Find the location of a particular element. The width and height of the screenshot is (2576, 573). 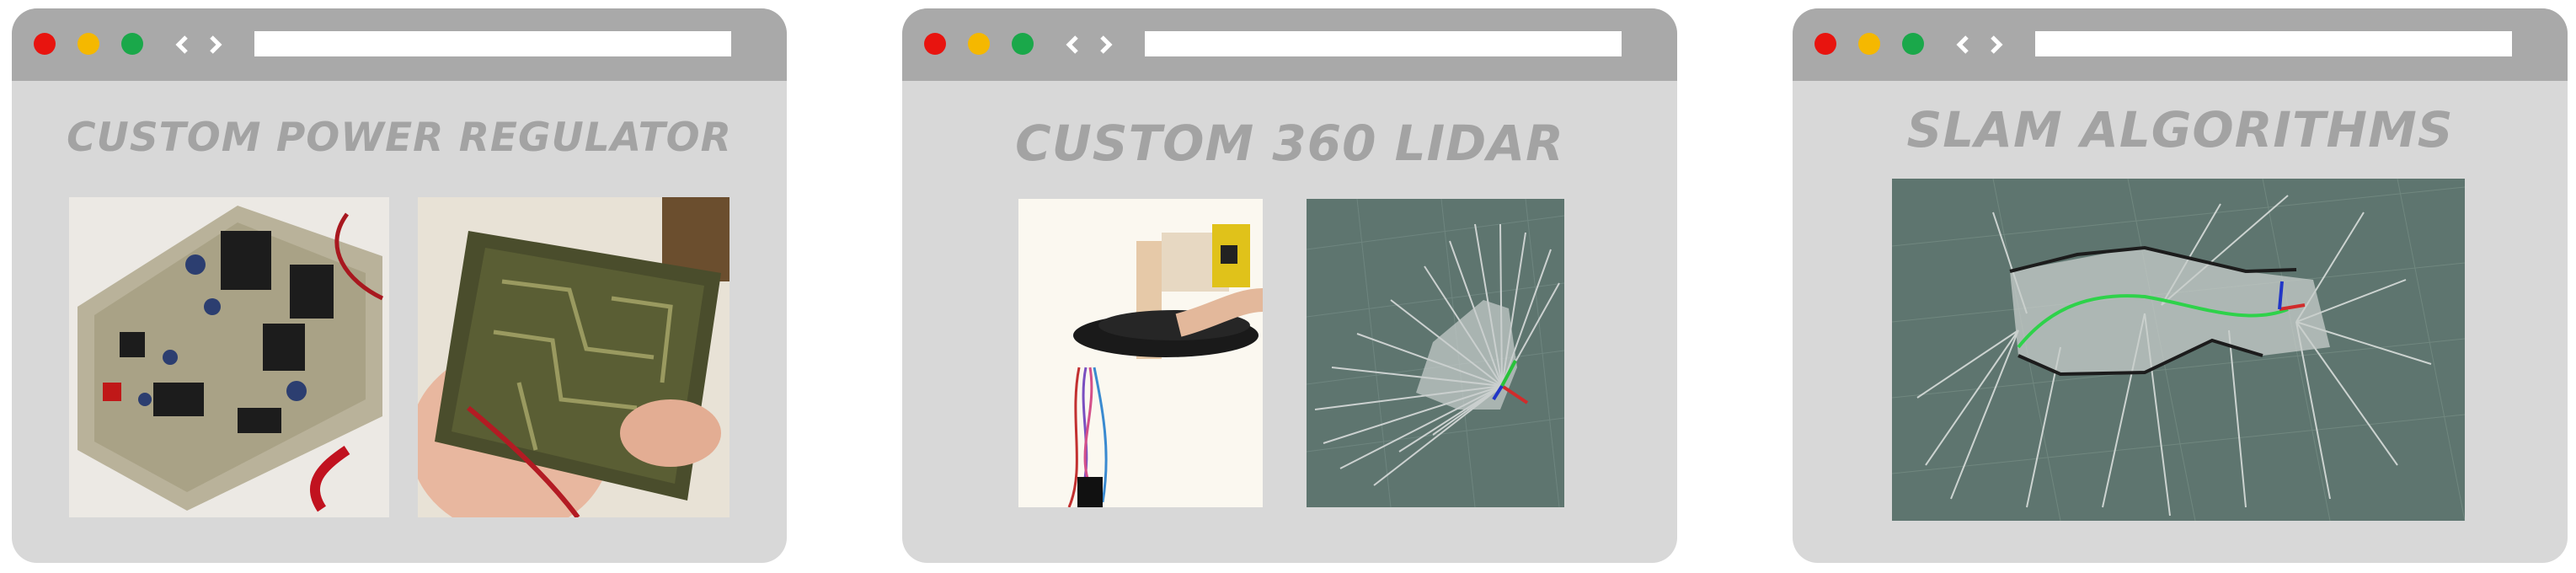

window-title: CUSTOM 360 LIDAR is located at coordinates (1289, 143).